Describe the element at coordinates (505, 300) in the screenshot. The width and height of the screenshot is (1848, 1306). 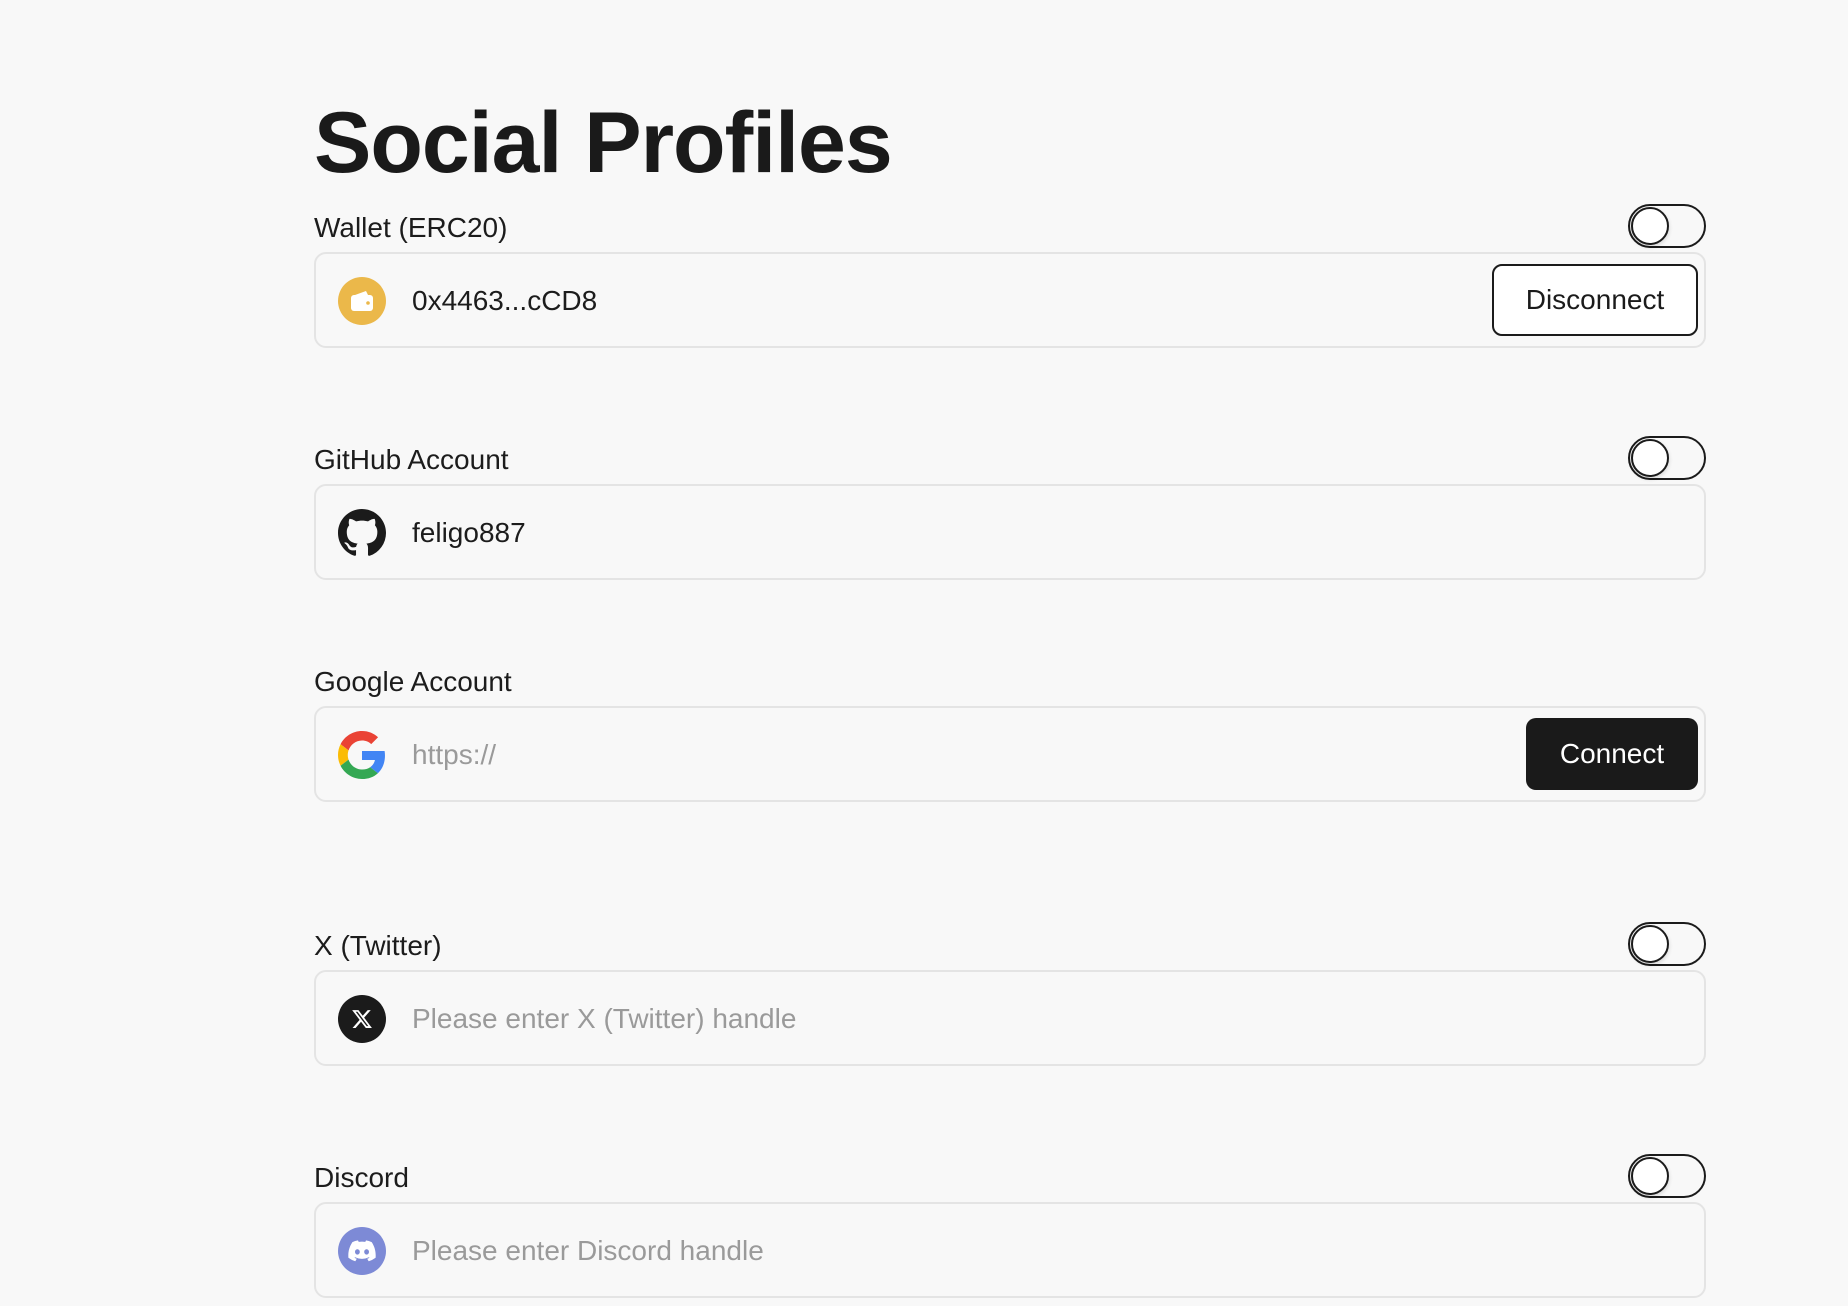
I see `wallet-address: 0x4463...cCD8` at that location.